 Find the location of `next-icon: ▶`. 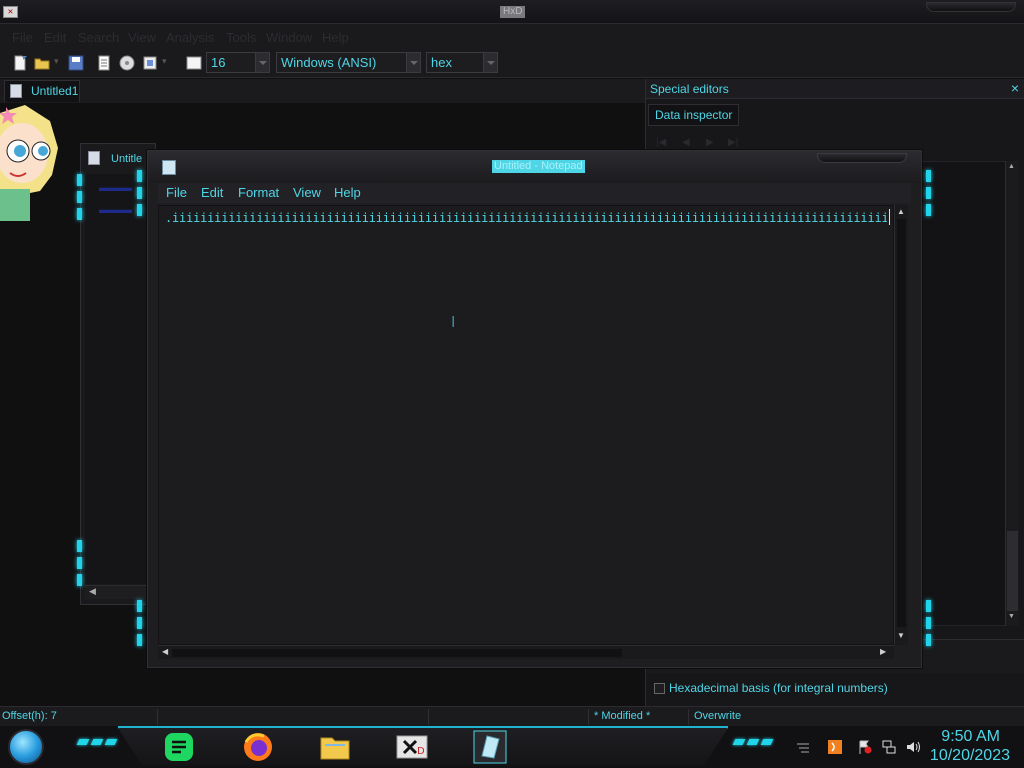

next-icon: ▶ is located at coordinates (710, 142).